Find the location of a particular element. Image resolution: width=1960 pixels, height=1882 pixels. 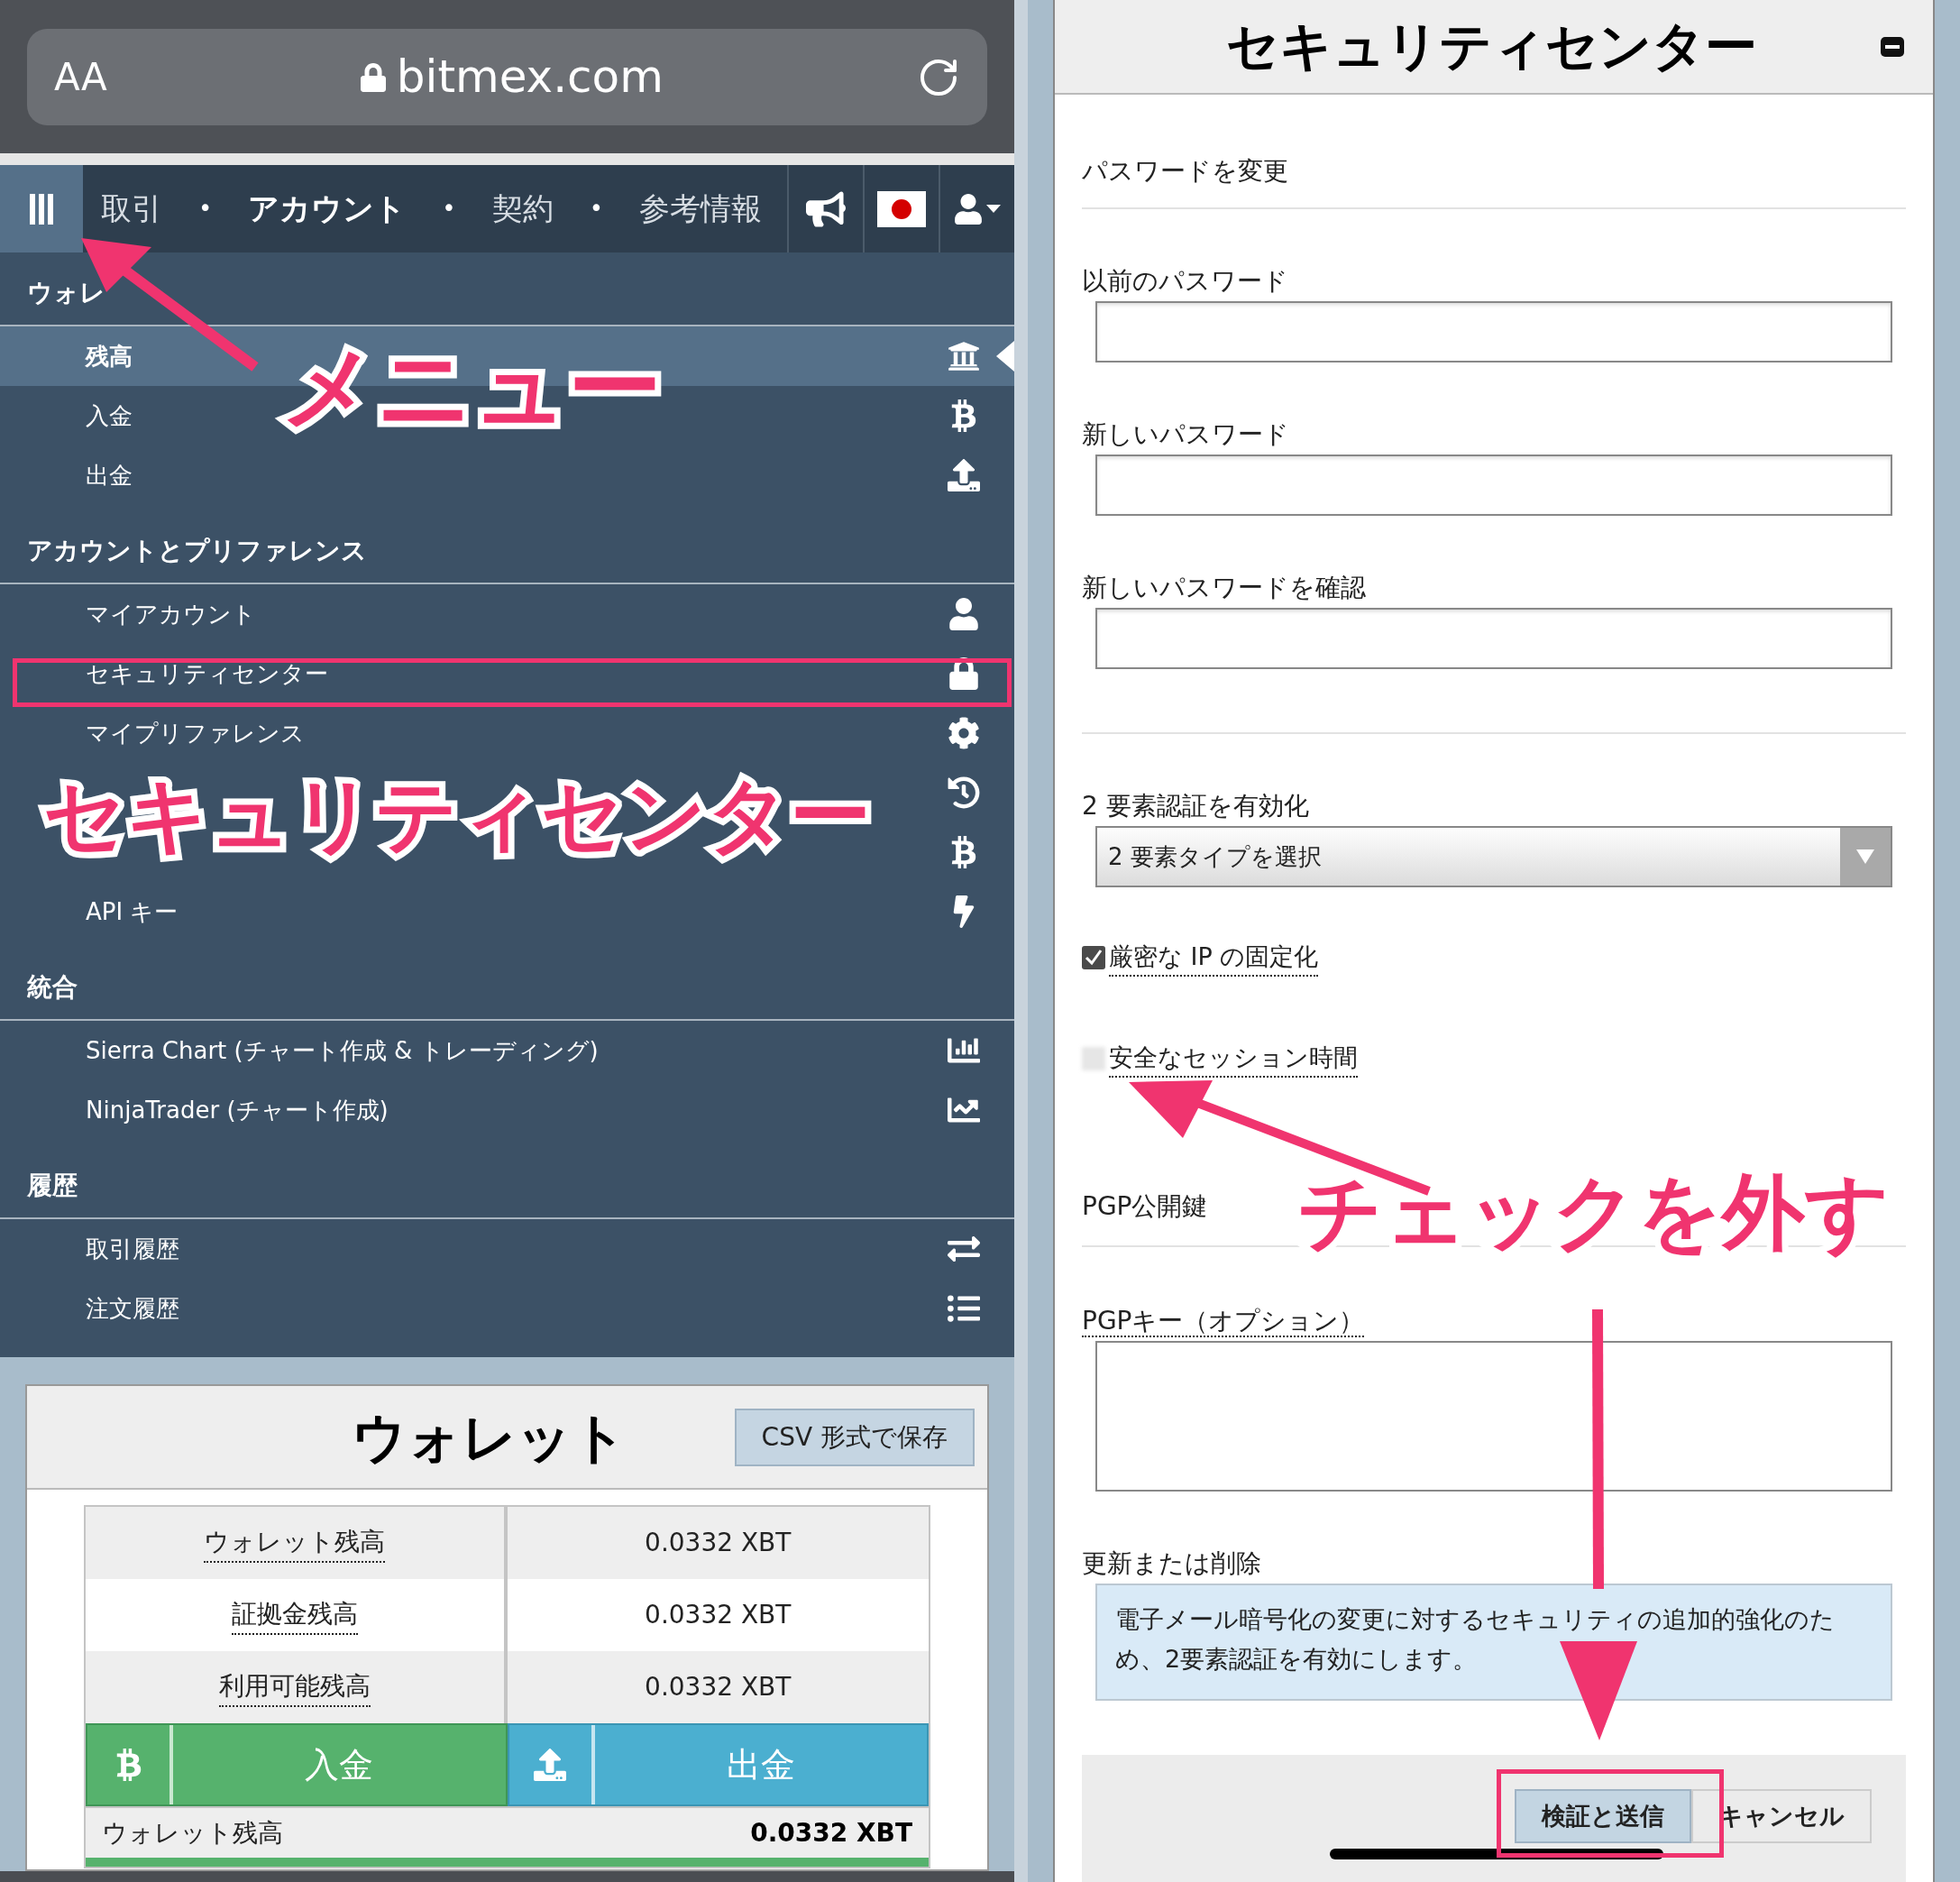

pgp-key-field is located at coordinates (1493, 1416).